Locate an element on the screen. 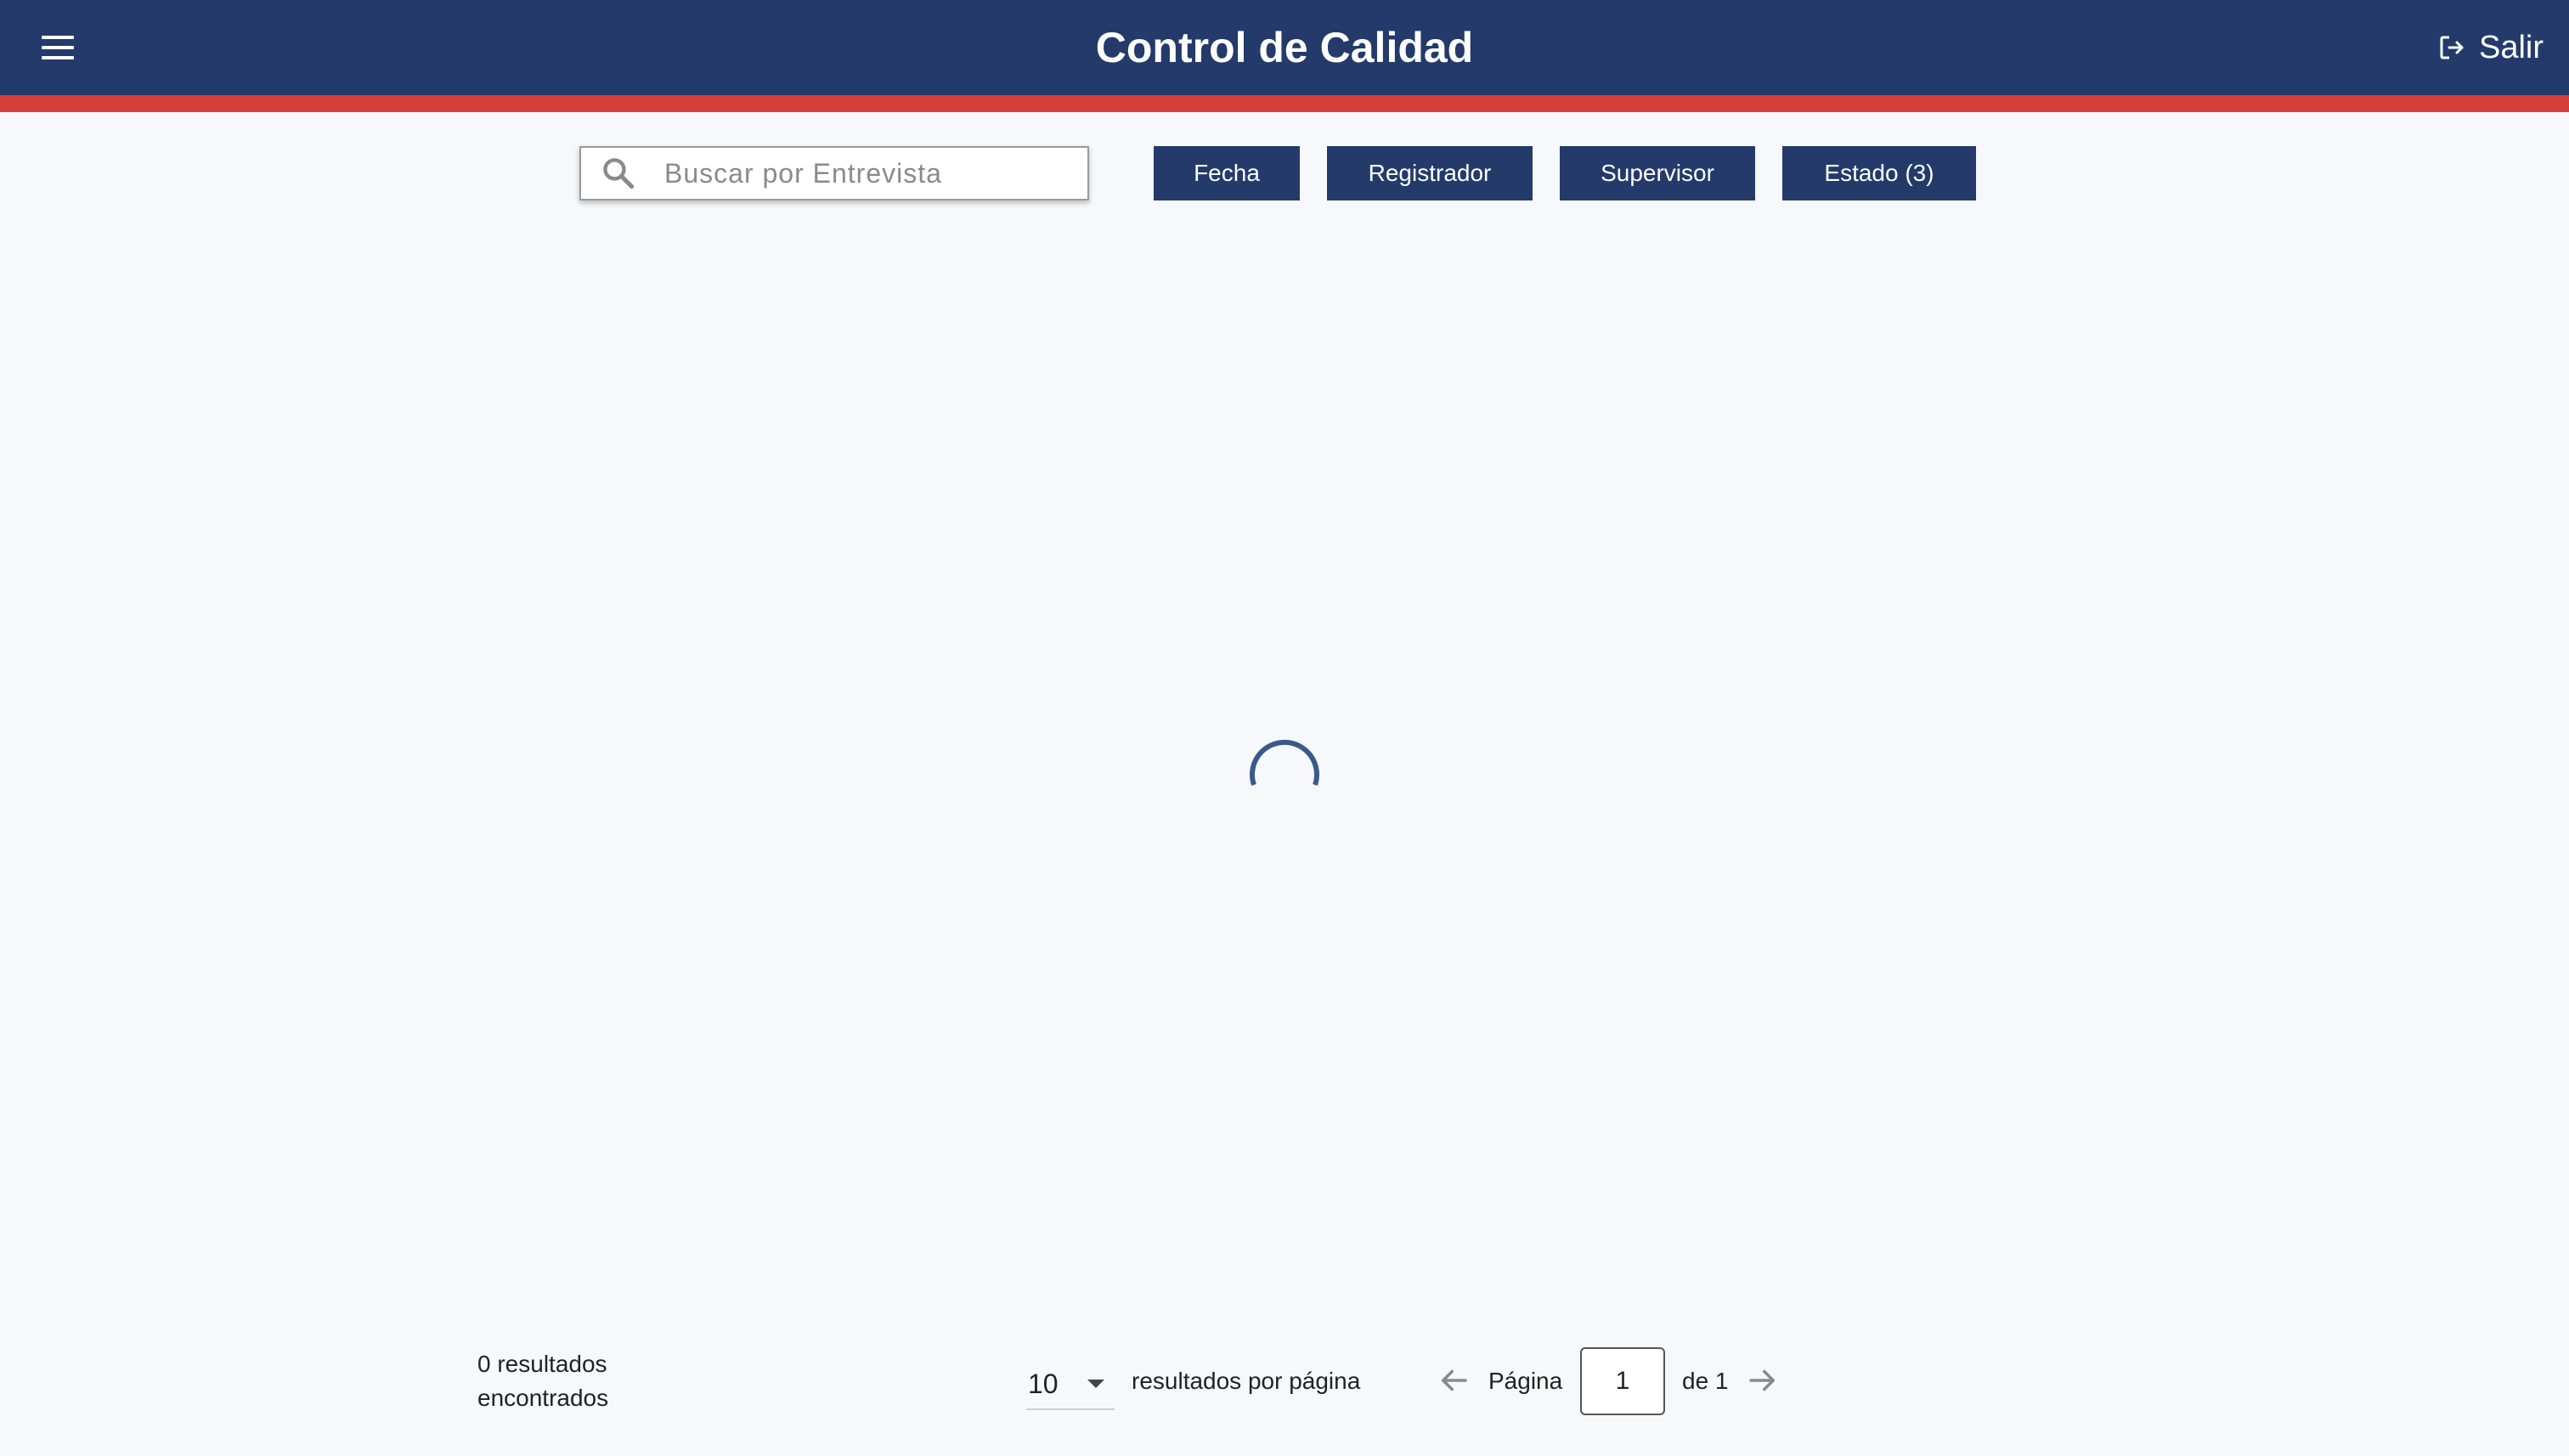  hamburger-menu-icon is located at coordinates (58, 48).